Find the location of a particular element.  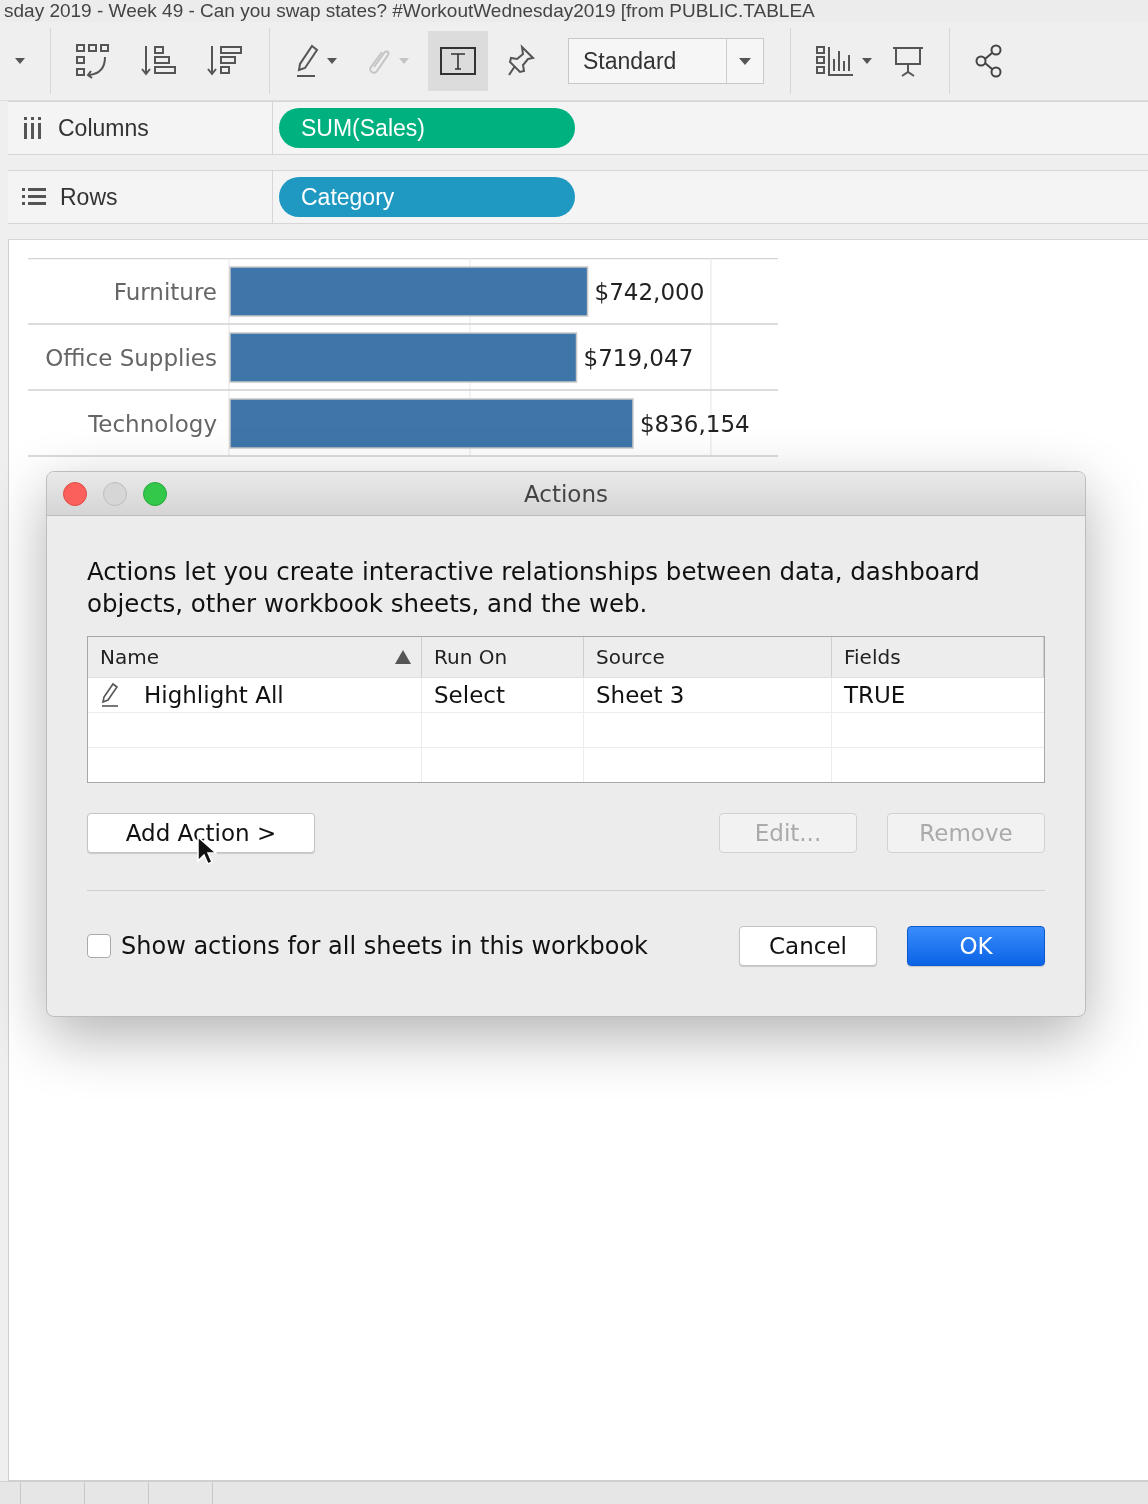

rows-icon is located at coordinates (34, 197).